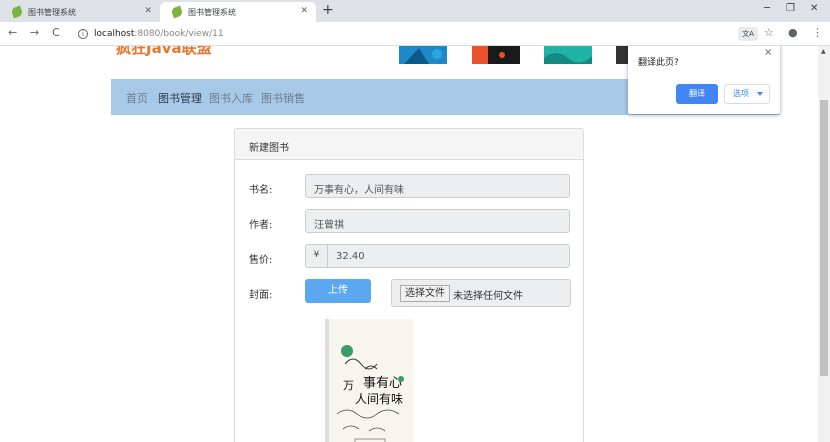  What do you see at coordinates (823, 51) in the screenshot?
I see `scroll-up-arrow-icon: ▲` at bounding box center [823, 51].